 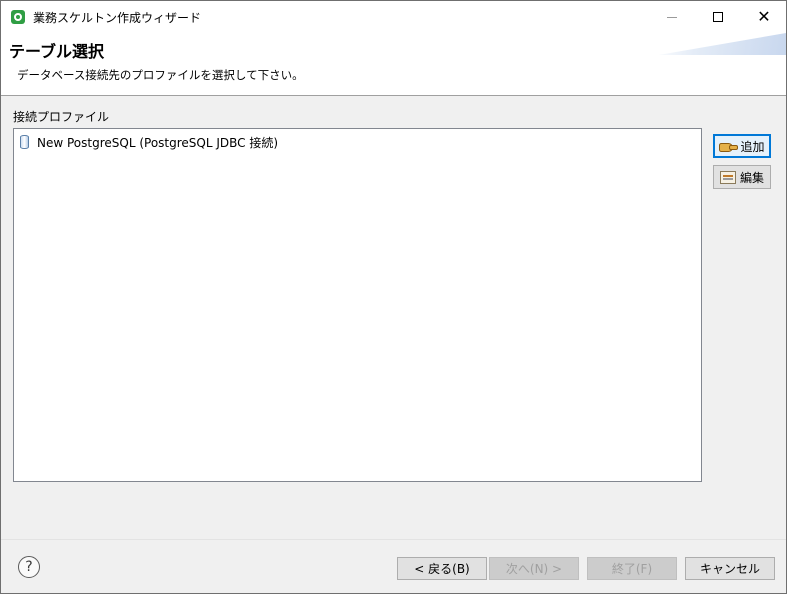 What do you see at coordinates (57, 51) in the screenshot?
I see `page-title: テーブル選択` at bounding box center [57, 51].